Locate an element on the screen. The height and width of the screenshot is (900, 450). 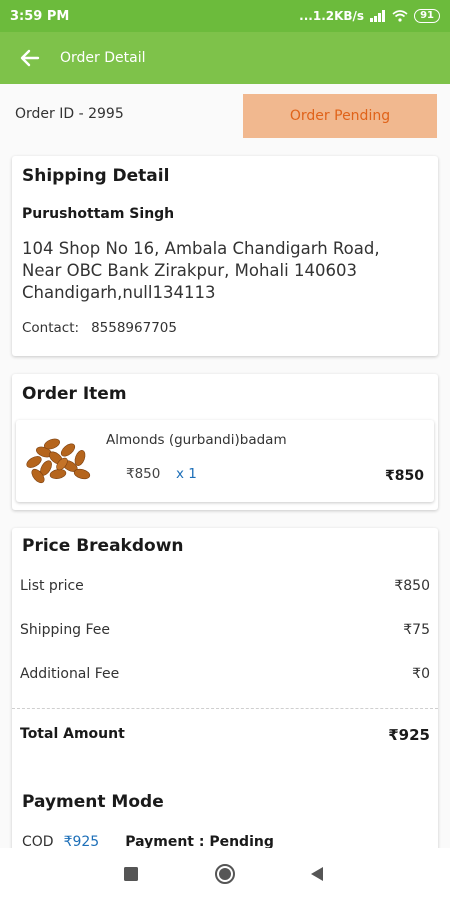
address-line: Chandigarh,null134113 is located at coordinates (119, 292).